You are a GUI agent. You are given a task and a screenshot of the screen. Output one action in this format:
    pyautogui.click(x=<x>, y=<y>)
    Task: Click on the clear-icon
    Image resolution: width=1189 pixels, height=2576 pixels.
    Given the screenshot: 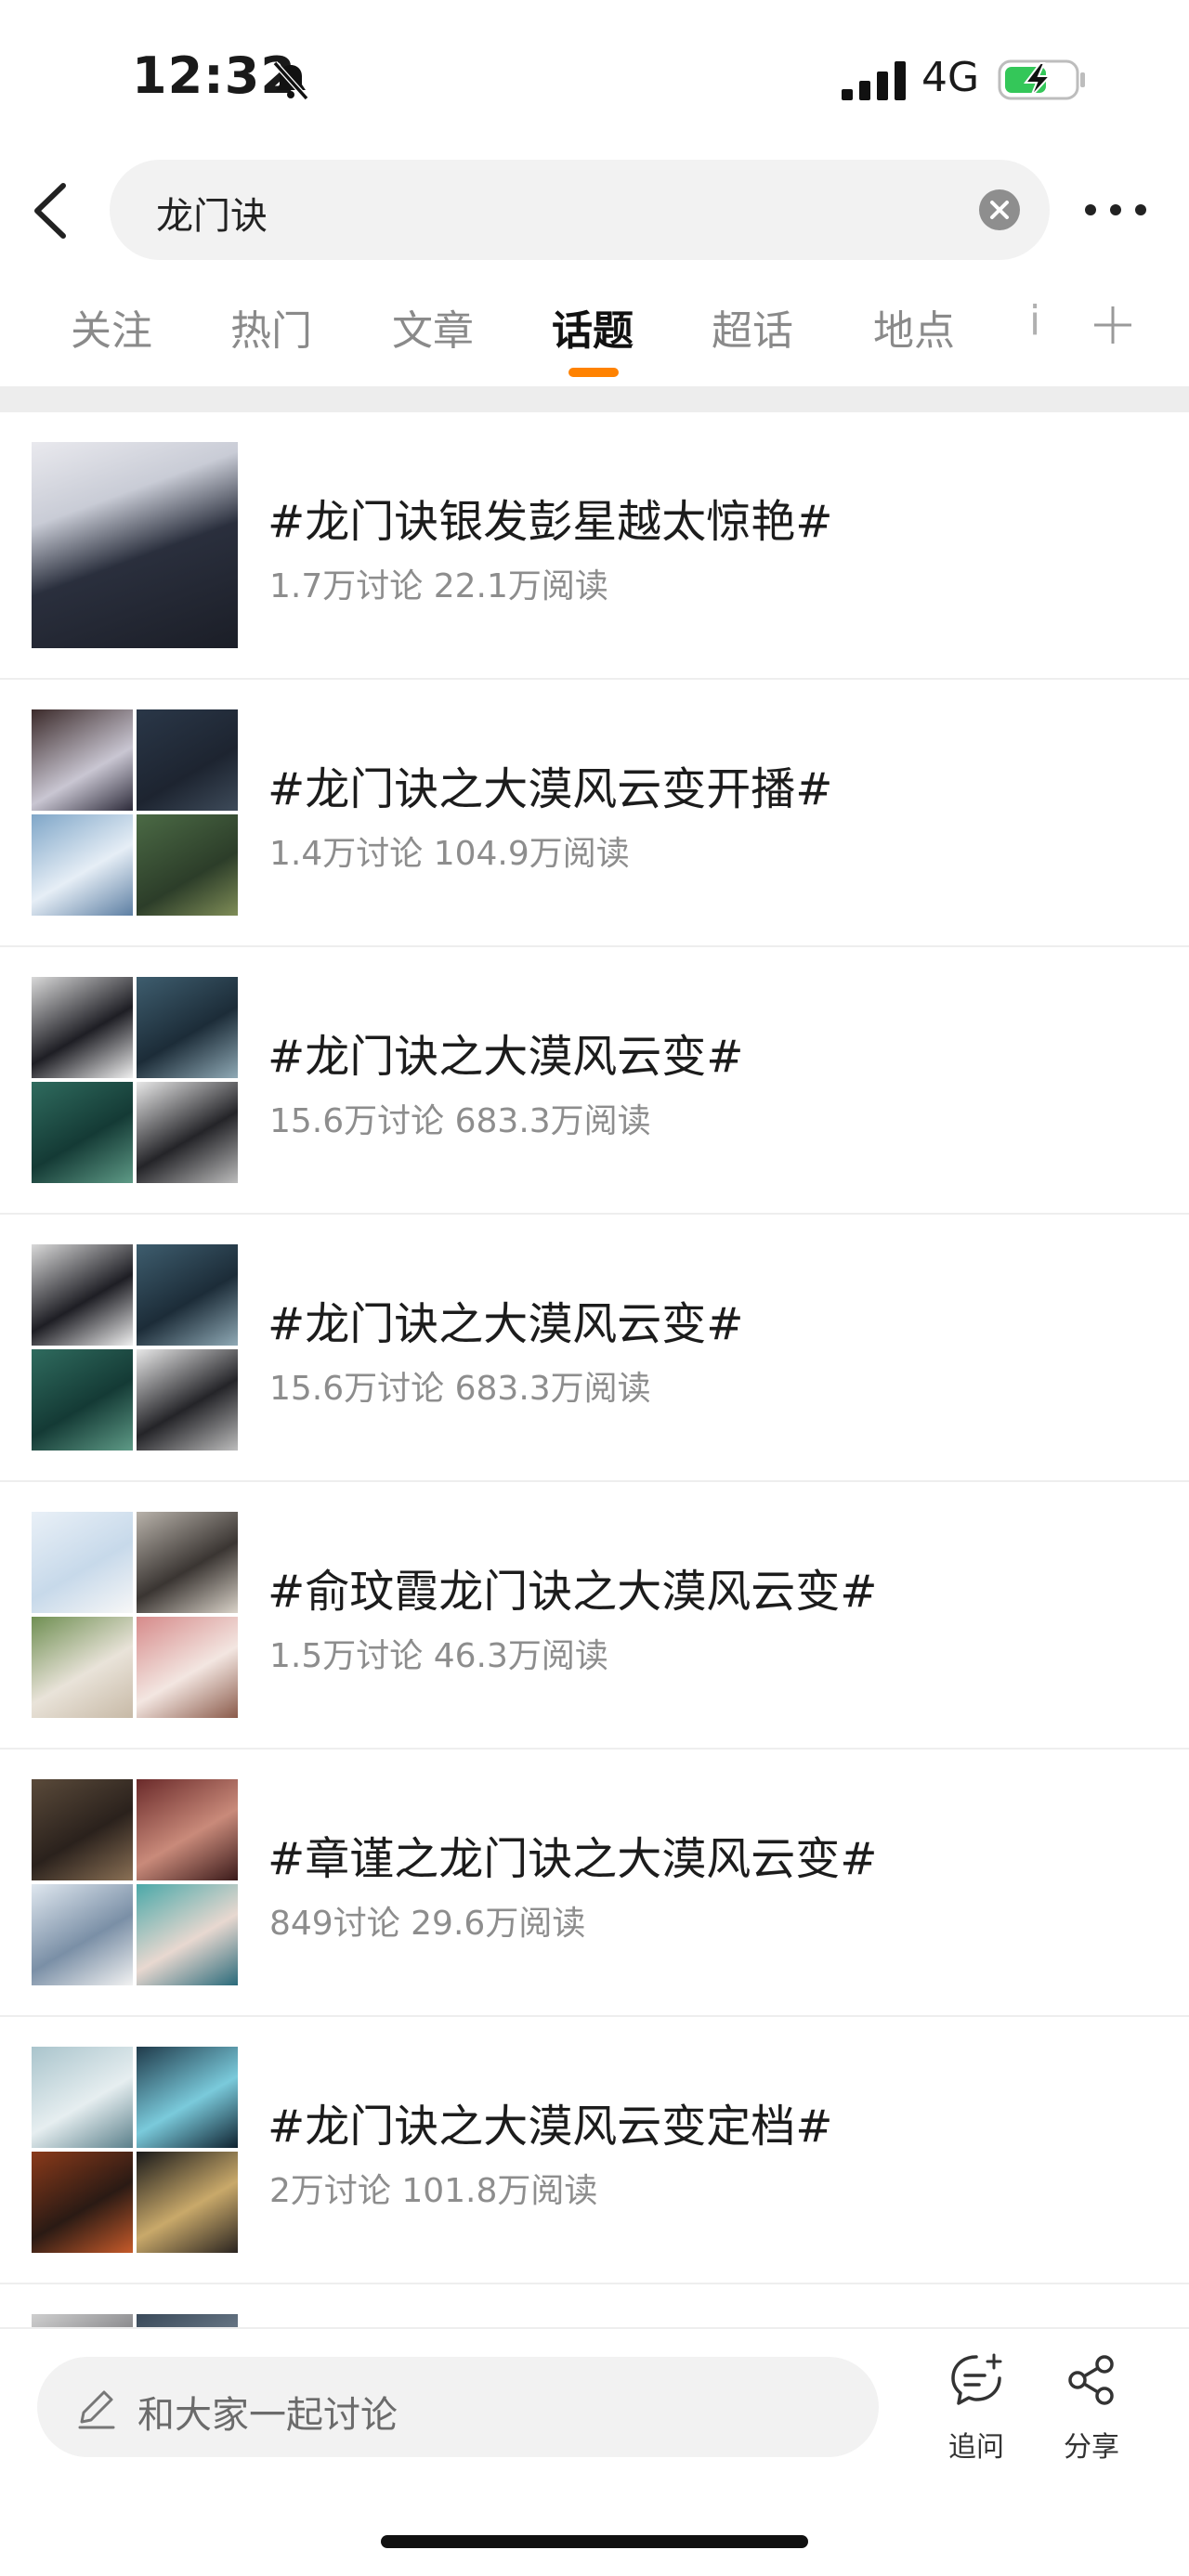 What is the action you would take?
    pyautogui.click(x=1000, y=209)
    